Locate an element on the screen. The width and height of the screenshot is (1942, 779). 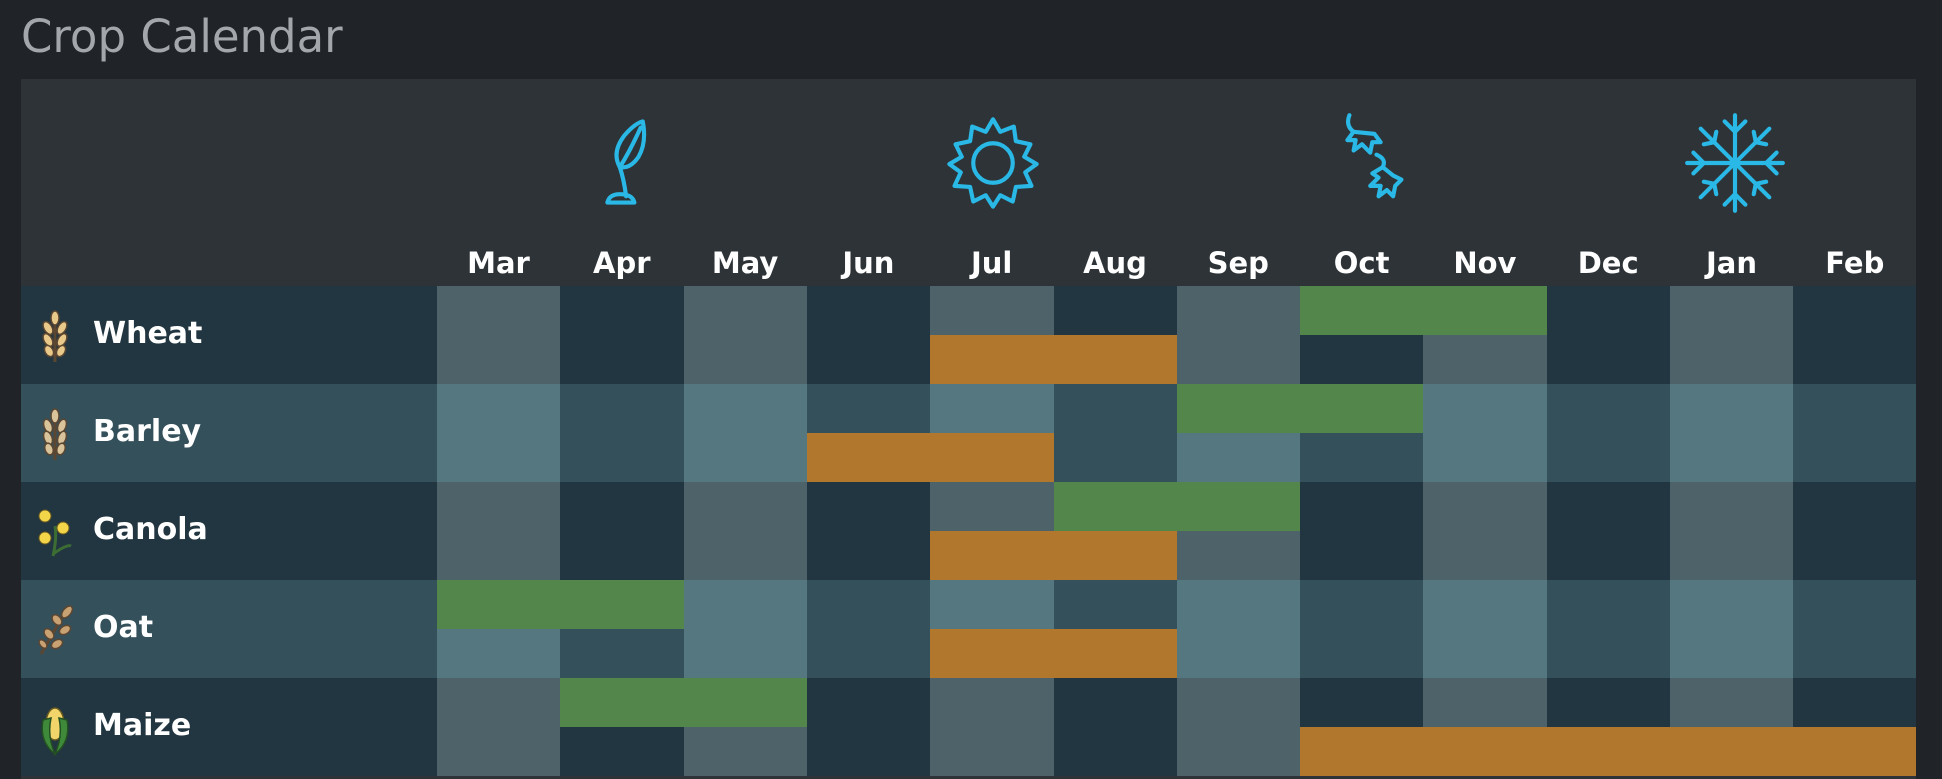
canola-icon is located at coordinates (55, 533).